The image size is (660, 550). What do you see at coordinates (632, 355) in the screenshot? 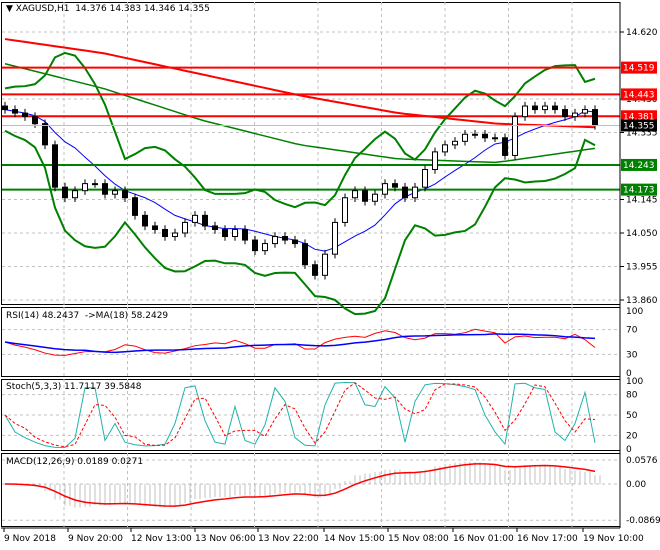
I see `rsi-tick-label: 30` at bounding box center [632, 355].